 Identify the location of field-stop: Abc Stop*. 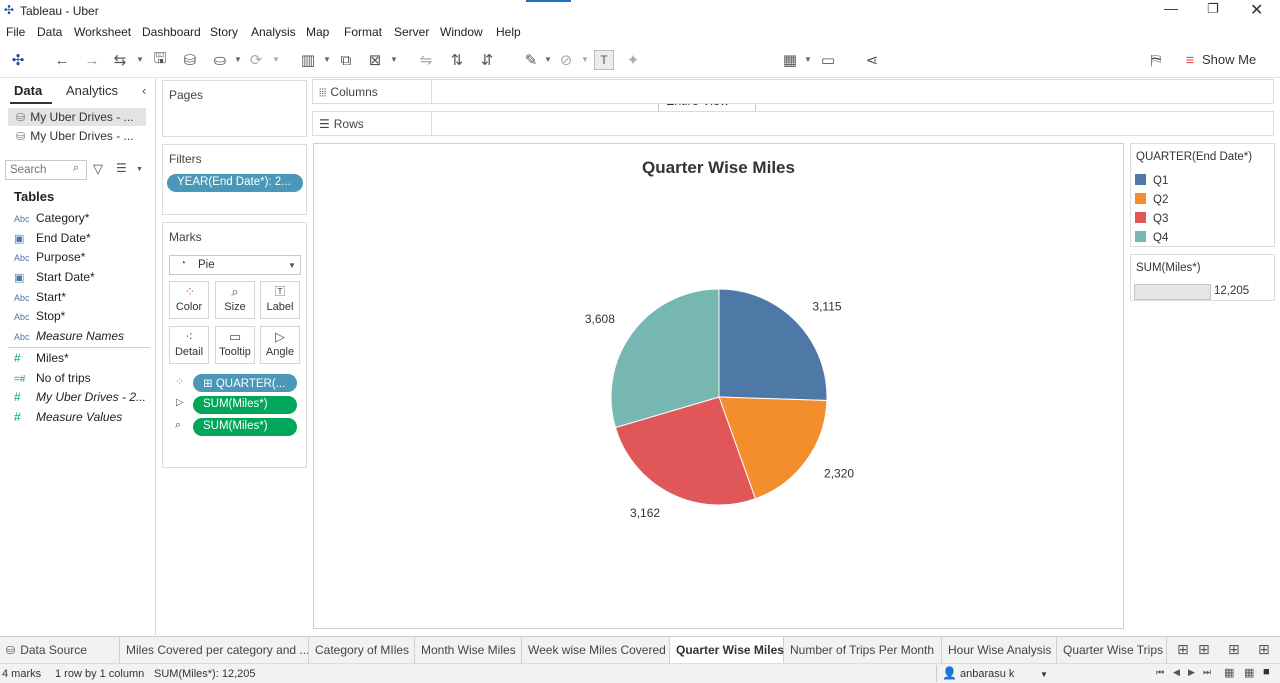
(39, 318).